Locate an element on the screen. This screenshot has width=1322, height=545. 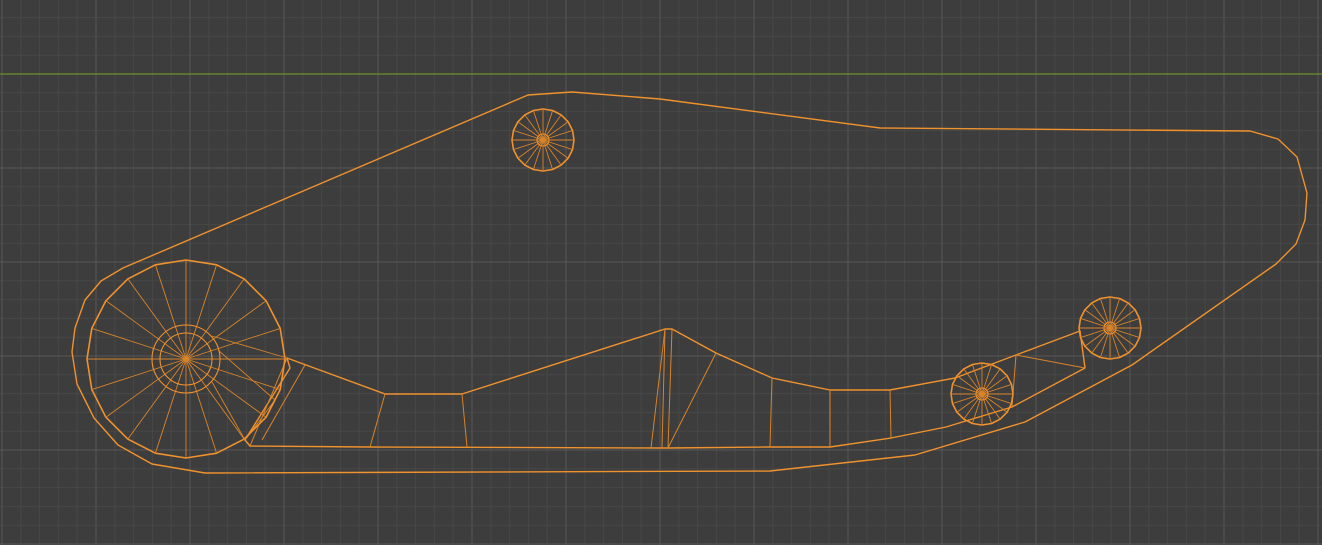
mesh-hub-small-right-lower is located at coordinates (982, 394).